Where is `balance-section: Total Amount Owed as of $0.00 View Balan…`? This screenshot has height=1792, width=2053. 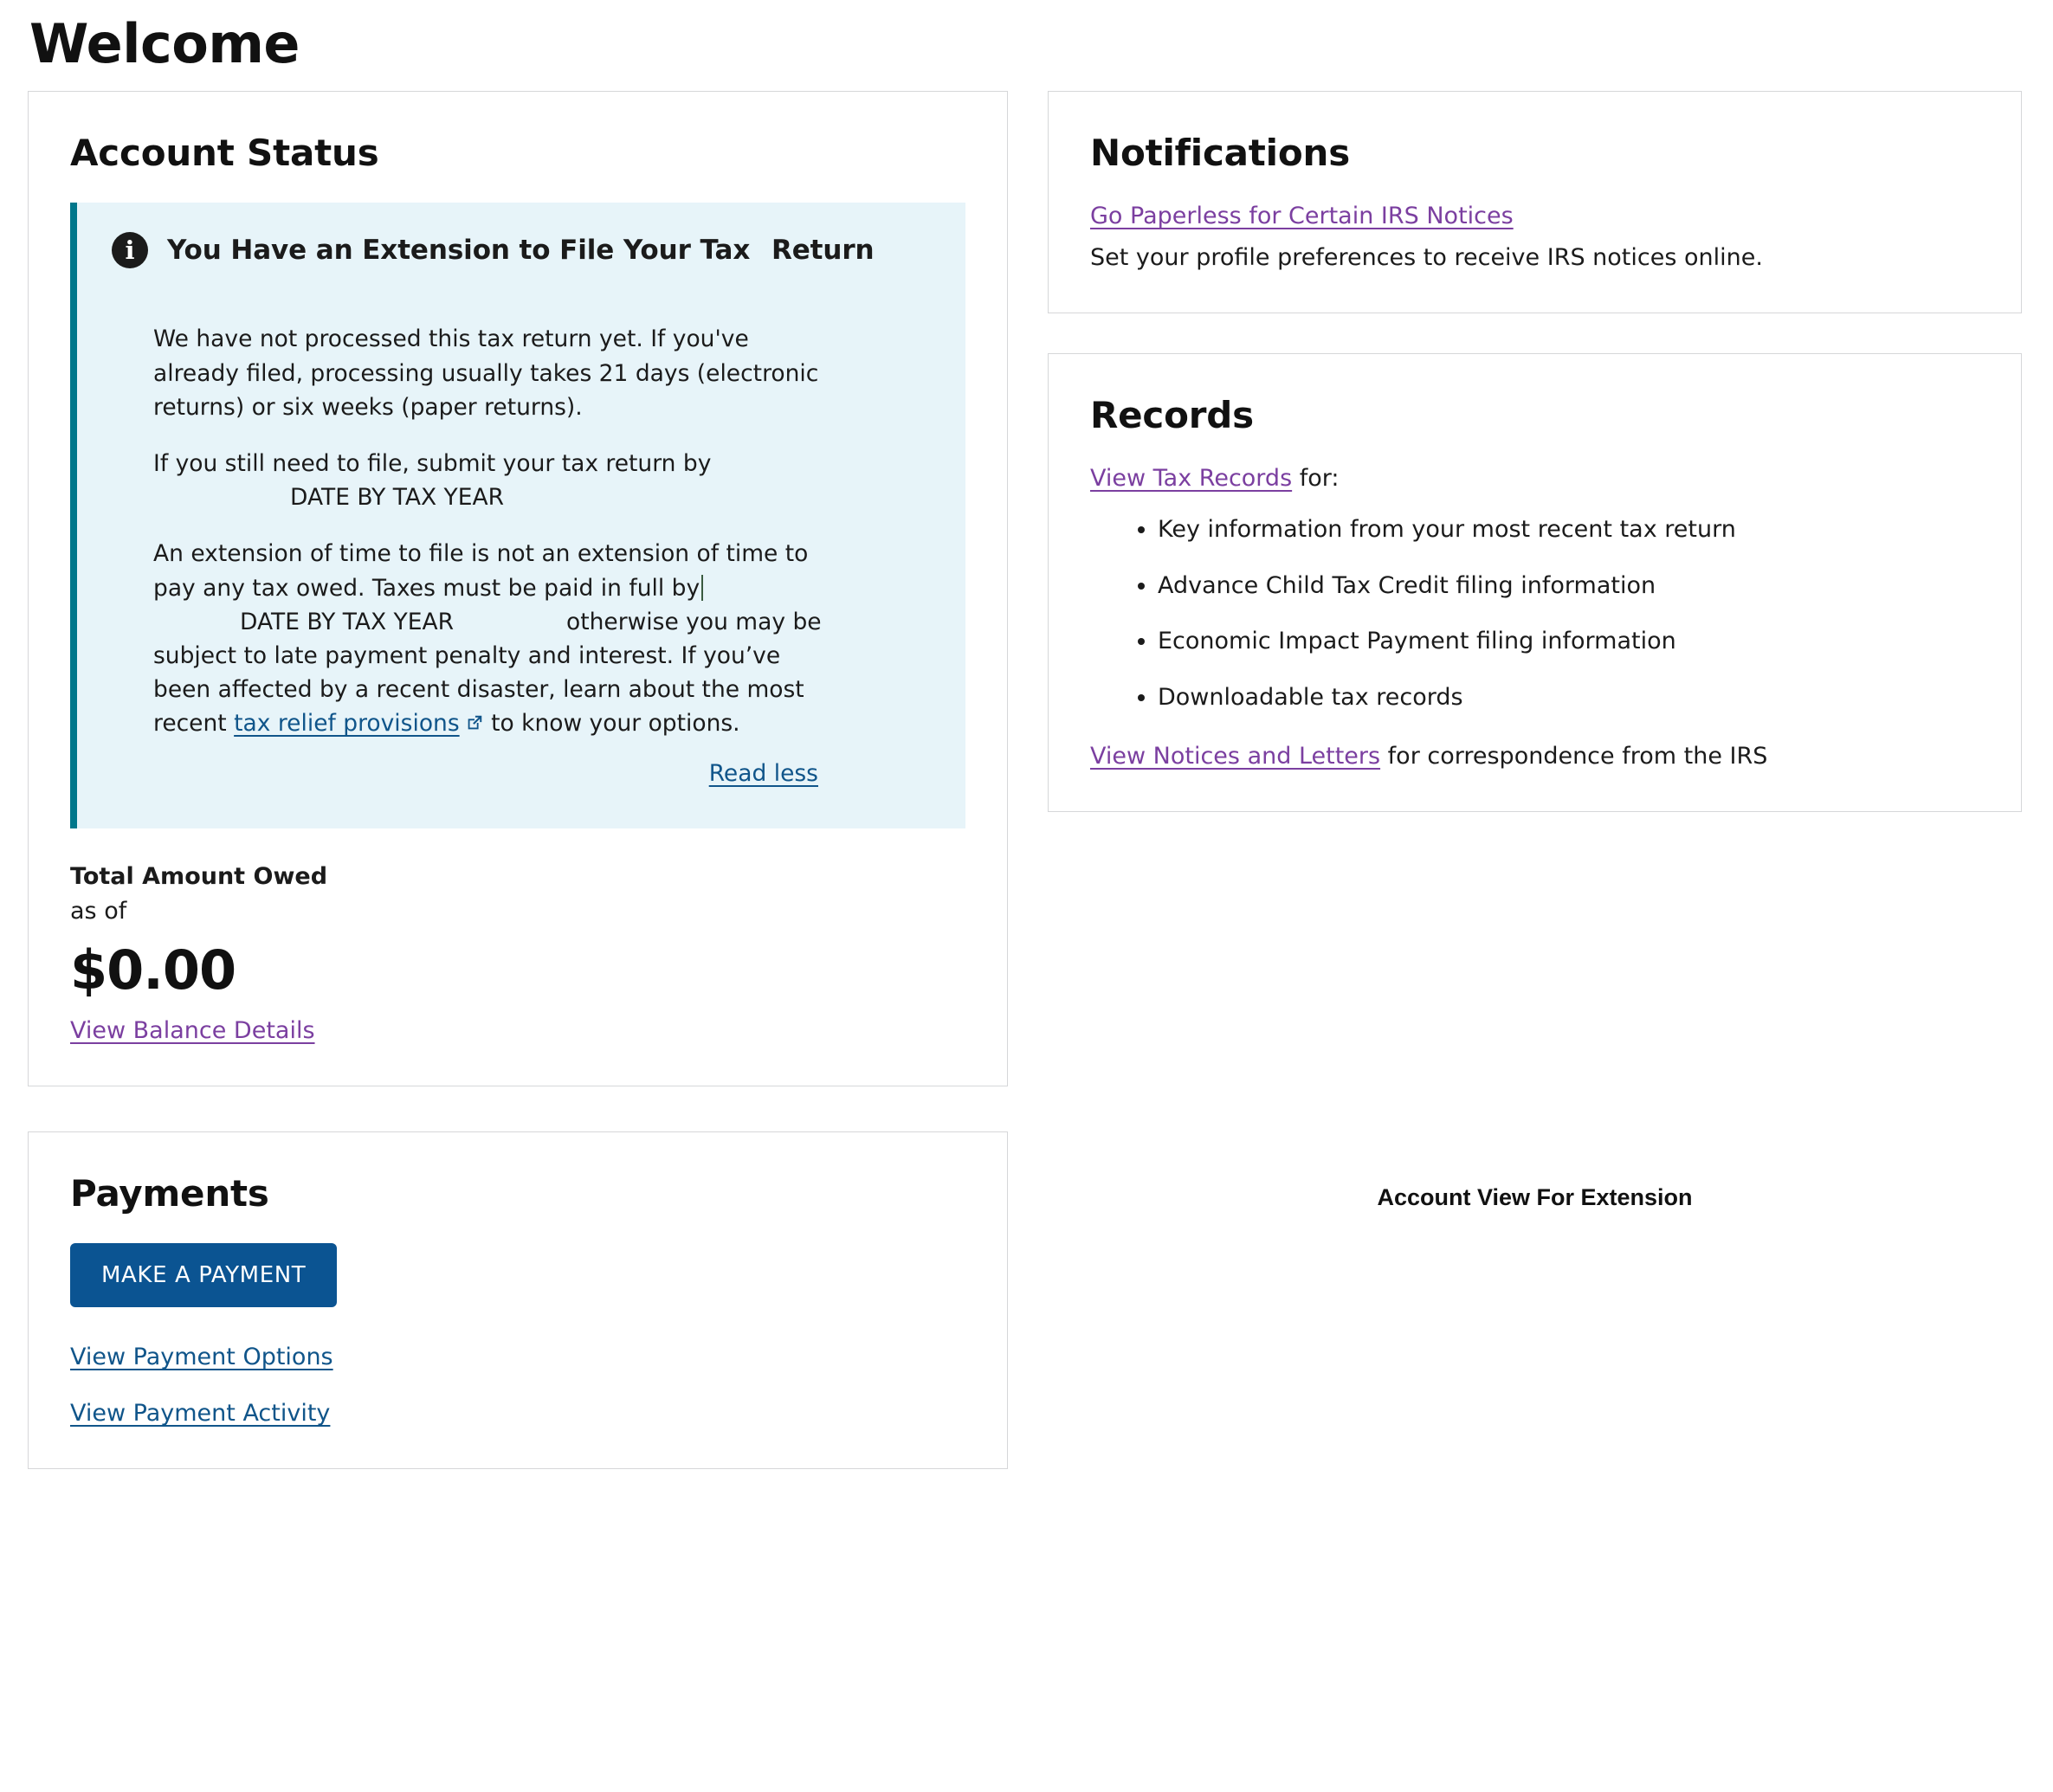
balance-section: Total Amount Owed as of $0.00 View Balan… is located at coordinates (517, 953).